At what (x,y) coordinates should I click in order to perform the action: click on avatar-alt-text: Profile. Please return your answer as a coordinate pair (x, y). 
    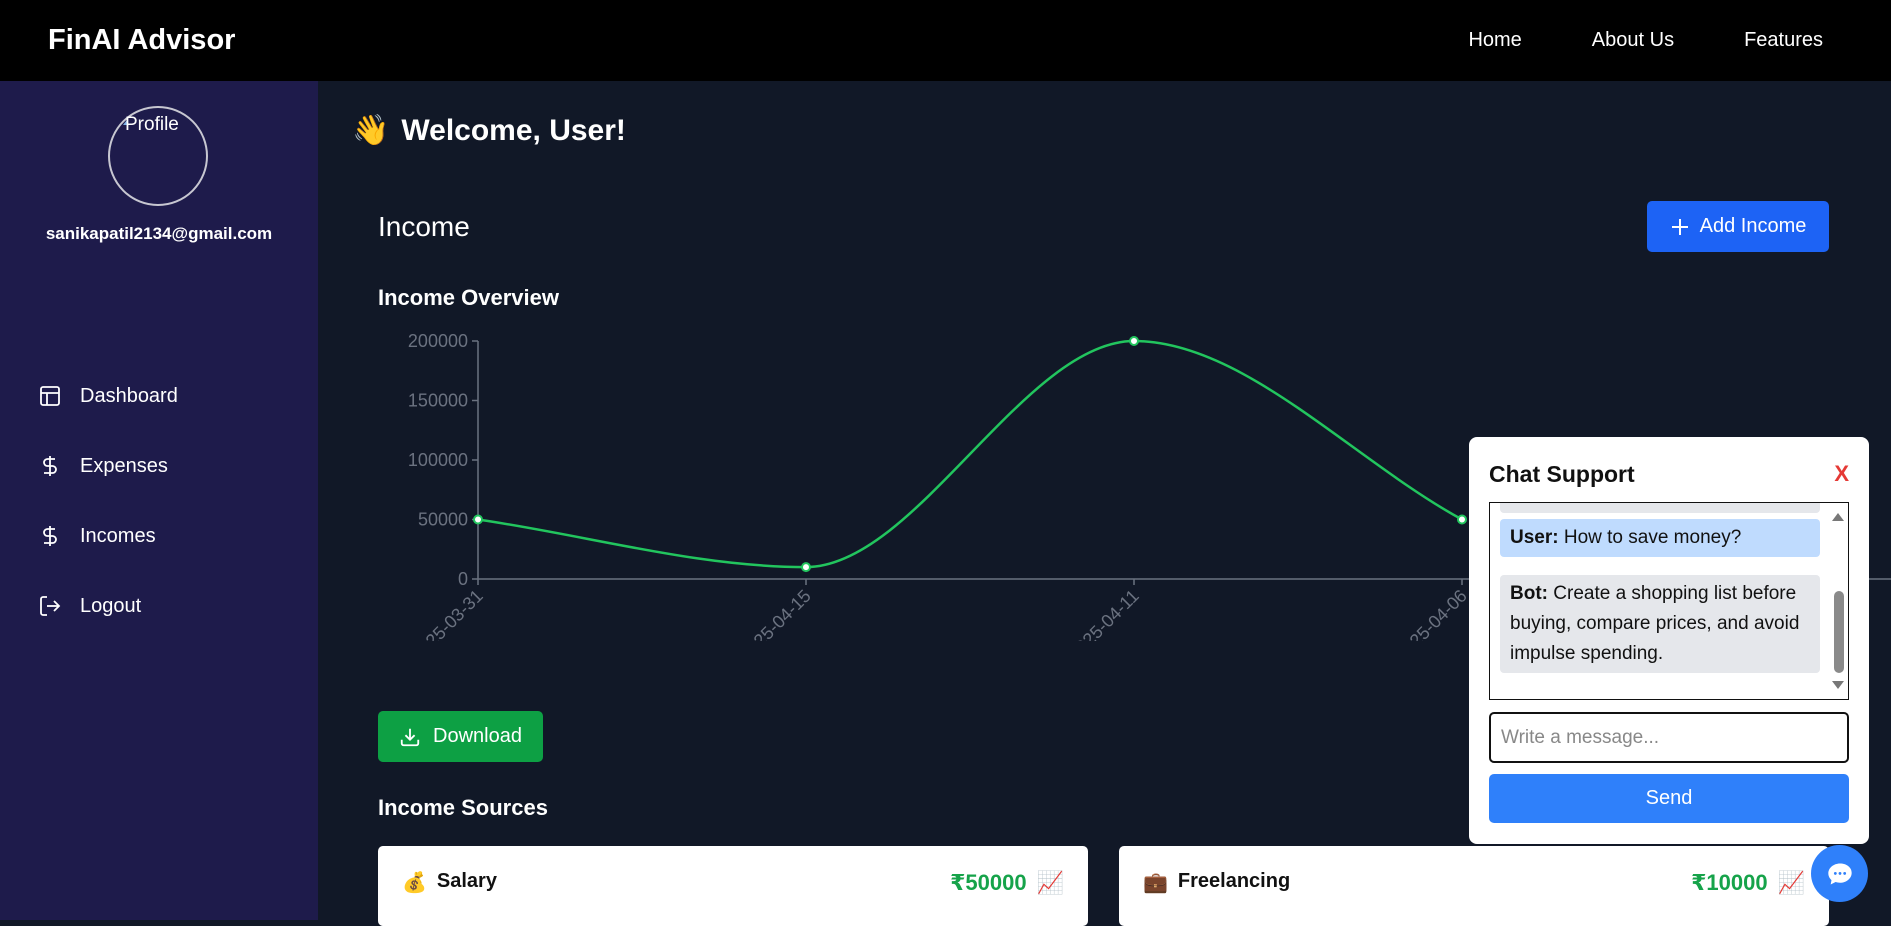
    Looking at the image, I should click on (152, 124).